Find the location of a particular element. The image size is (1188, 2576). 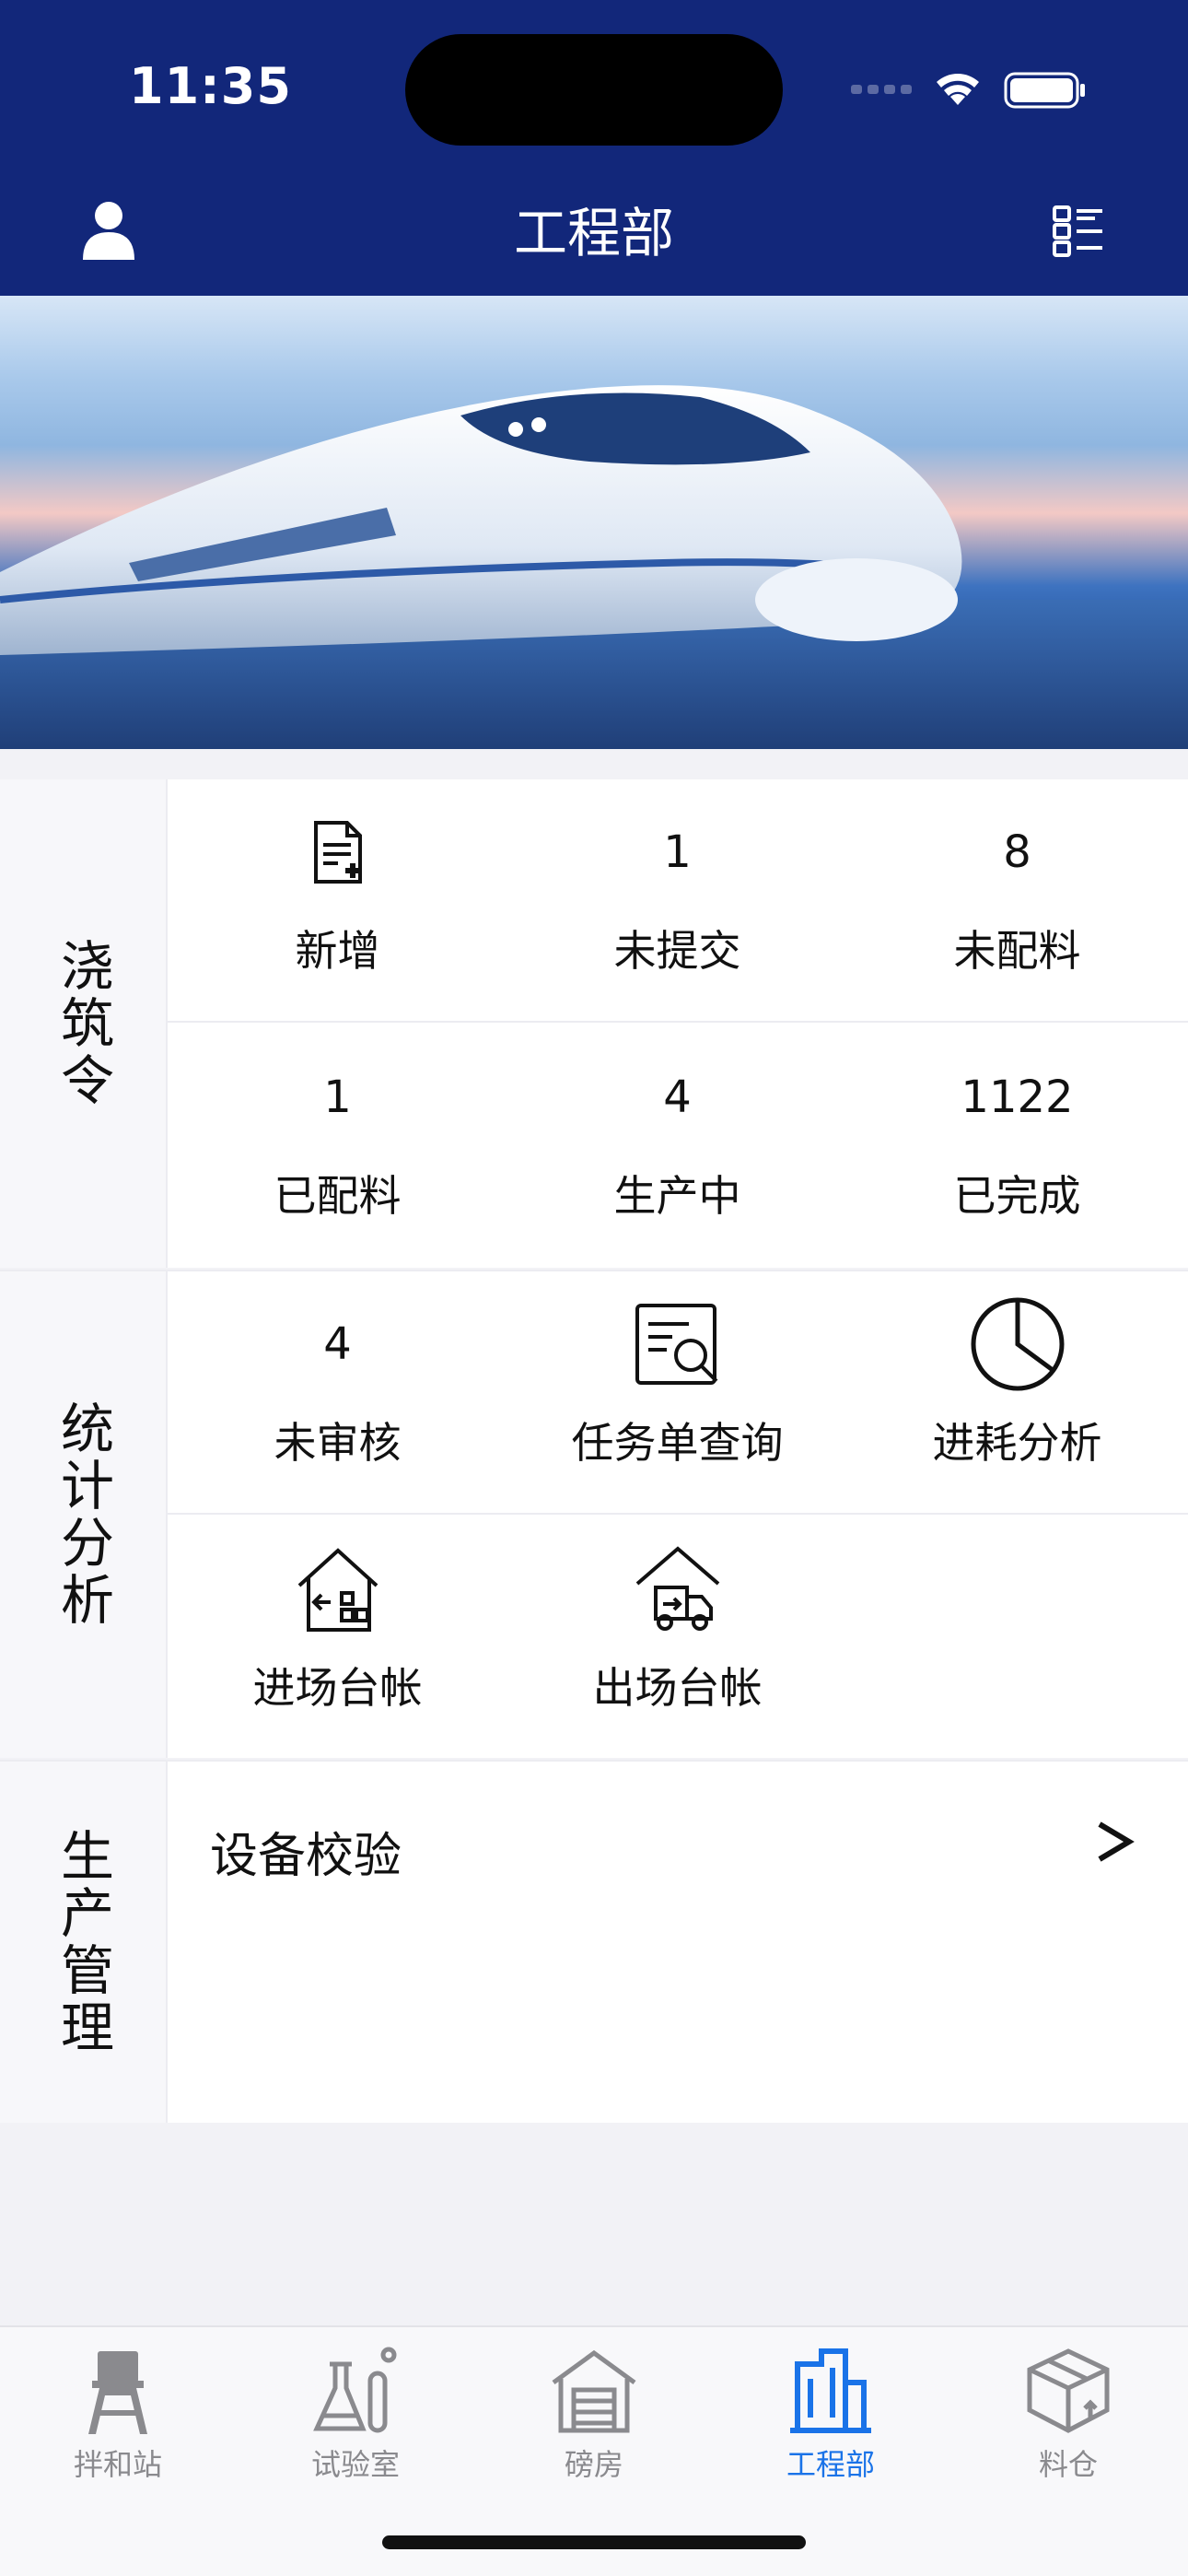

document-search-icon is located at coordinates (677, 1344).